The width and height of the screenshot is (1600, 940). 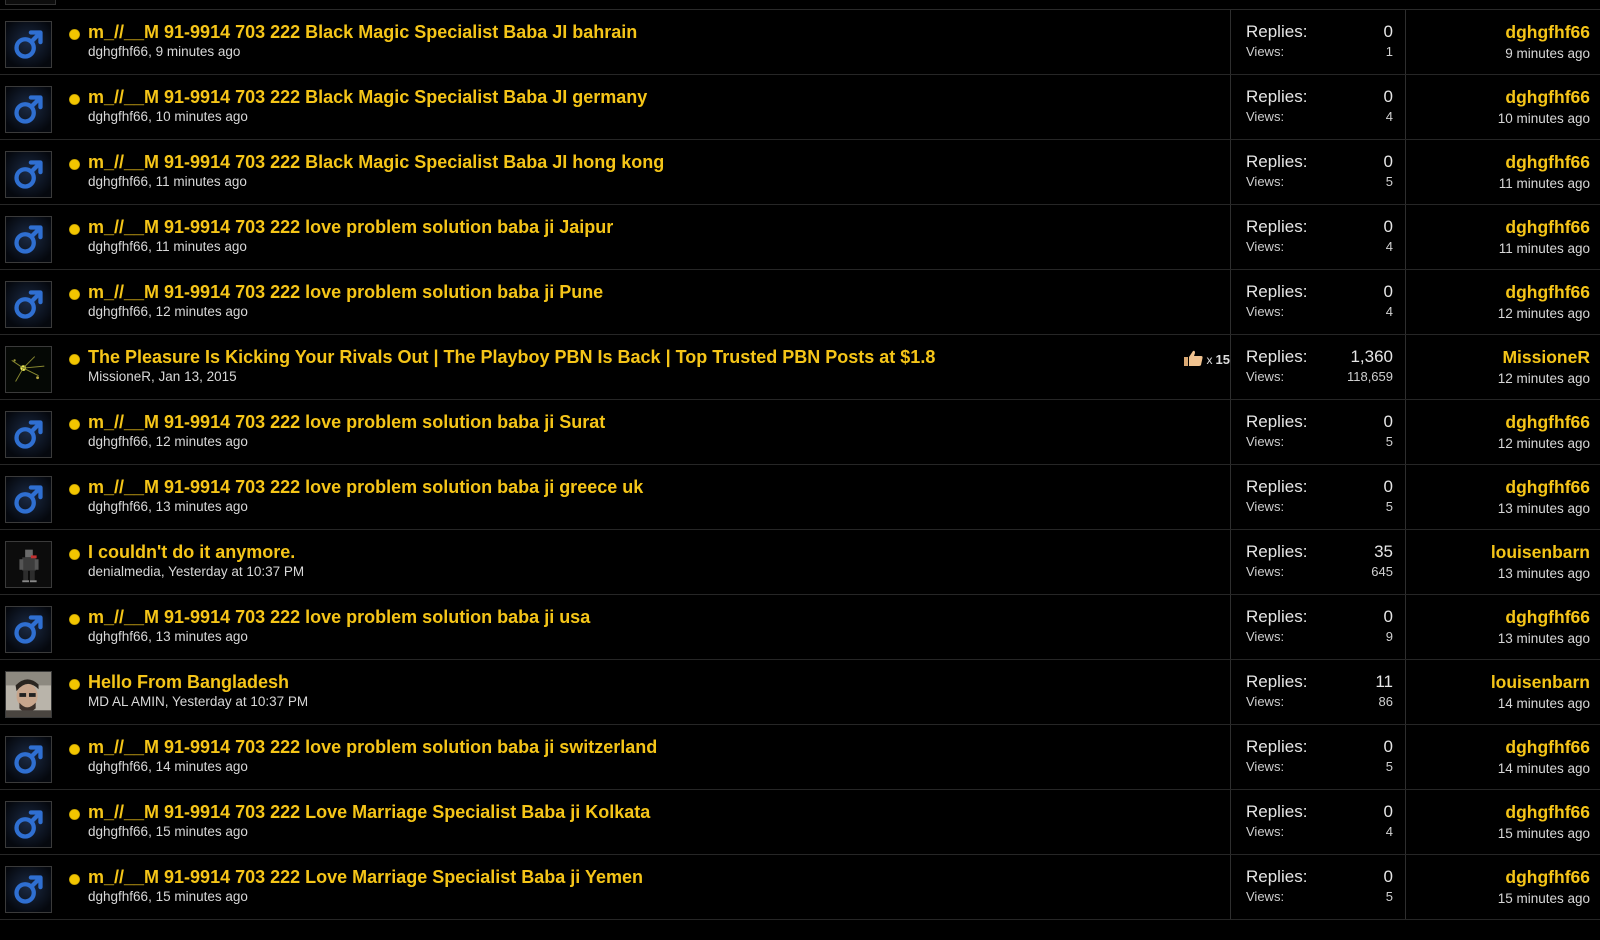 I want to click on thread-starter-link: denialmedia, so click(x=124, y=571).